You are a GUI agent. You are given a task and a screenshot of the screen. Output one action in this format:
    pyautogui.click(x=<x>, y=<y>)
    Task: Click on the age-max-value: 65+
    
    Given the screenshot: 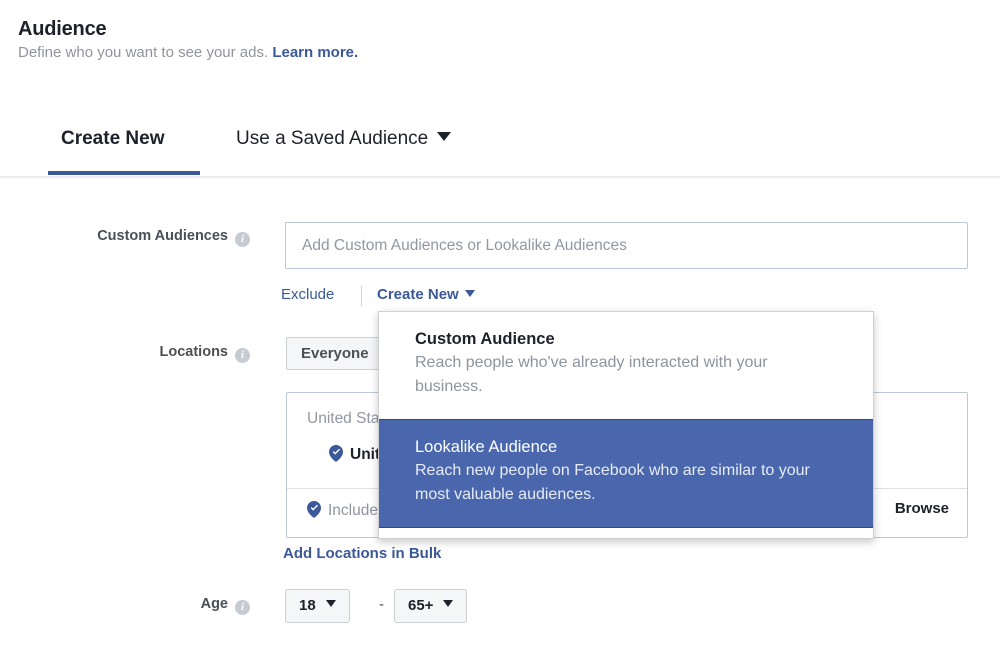 What is the action you would take?
    pyautogui.click(x=421, y=605)
    